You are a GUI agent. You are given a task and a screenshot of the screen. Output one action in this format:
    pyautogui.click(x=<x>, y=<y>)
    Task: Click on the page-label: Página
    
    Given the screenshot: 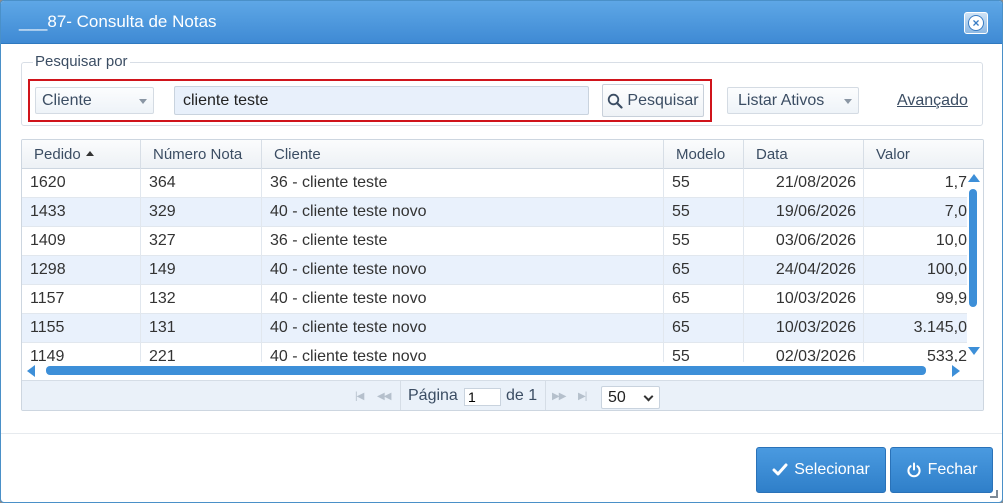 What is the action you would take?
    pyautogui.click(x=433, y=395)
    